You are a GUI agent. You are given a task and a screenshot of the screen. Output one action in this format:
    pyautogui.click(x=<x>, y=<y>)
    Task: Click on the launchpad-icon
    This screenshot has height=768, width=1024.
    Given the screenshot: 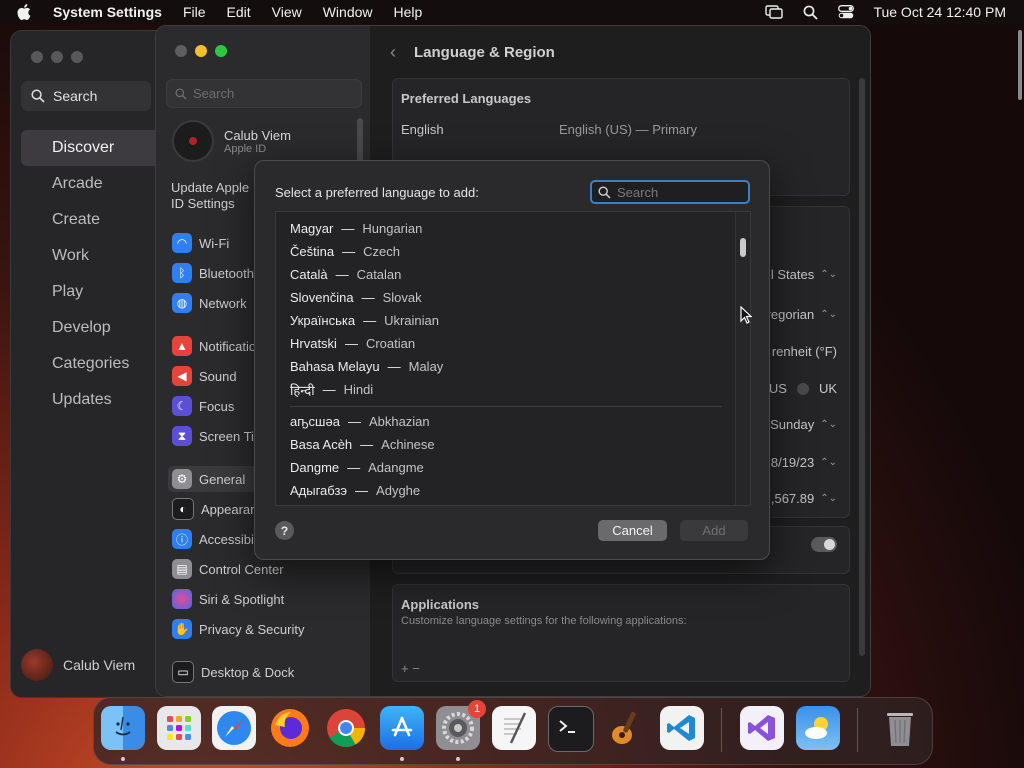 What is the action you would take?
    pyautogui.click(x=179, y=728)
    